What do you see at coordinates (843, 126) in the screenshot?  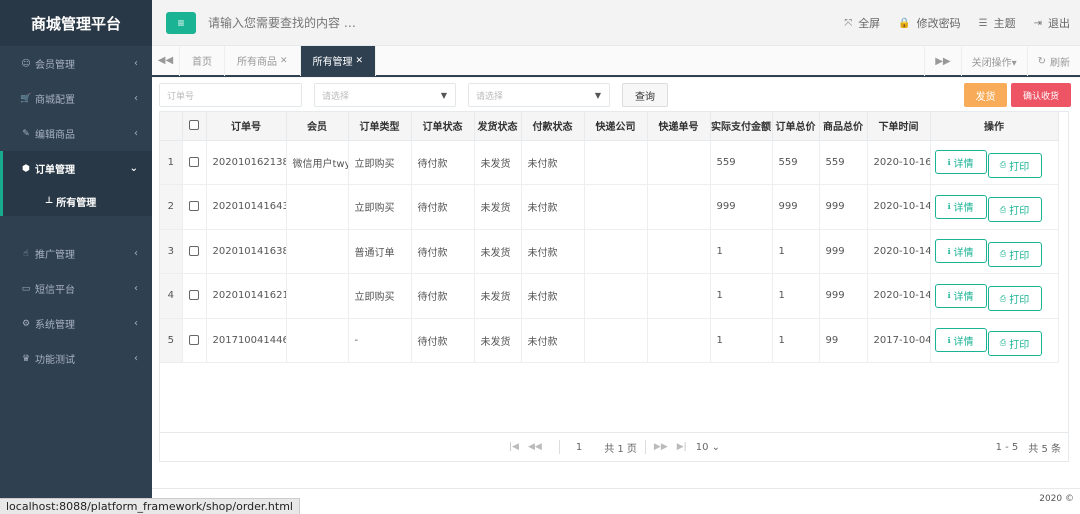 I see `col-goods-total: 商品总价` at bounding box center [843, 126].